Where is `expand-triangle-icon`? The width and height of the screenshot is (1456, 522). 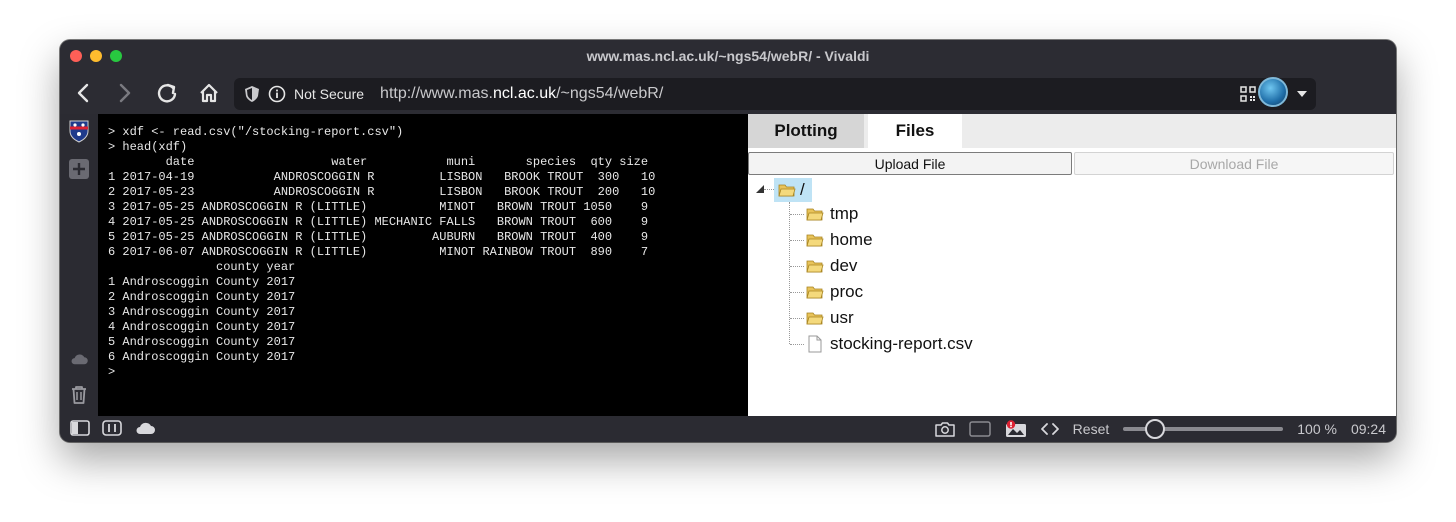
expand-triangle-icon is located at coordinates (760, 189).